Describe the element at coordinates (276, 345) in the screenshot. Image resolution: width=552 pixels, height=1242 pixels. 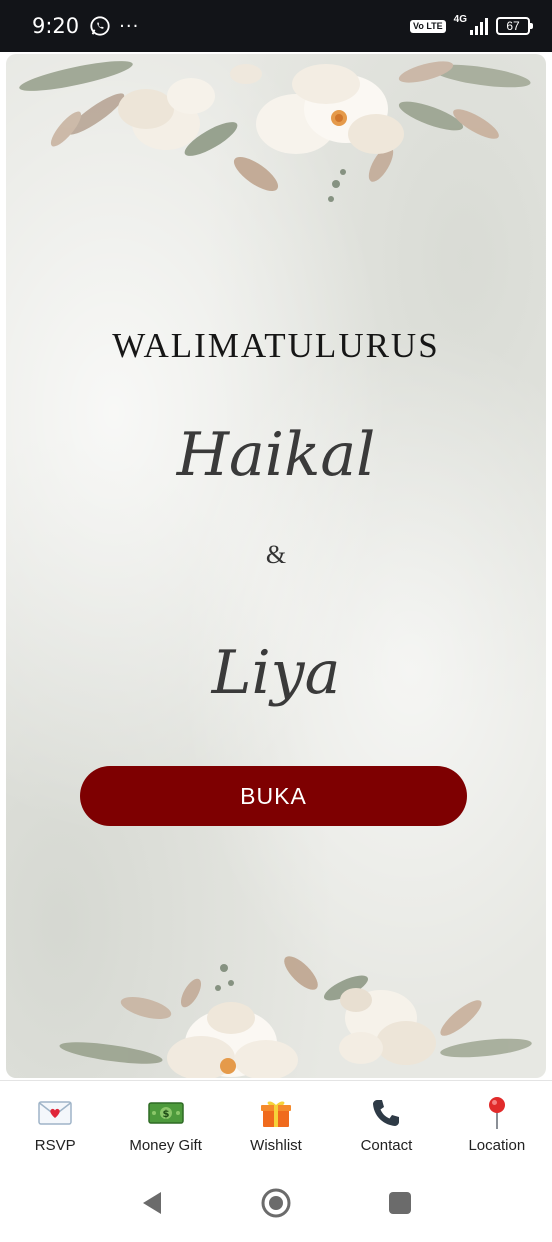
I see `invitation-title: WALIMATULURUS` at that location.